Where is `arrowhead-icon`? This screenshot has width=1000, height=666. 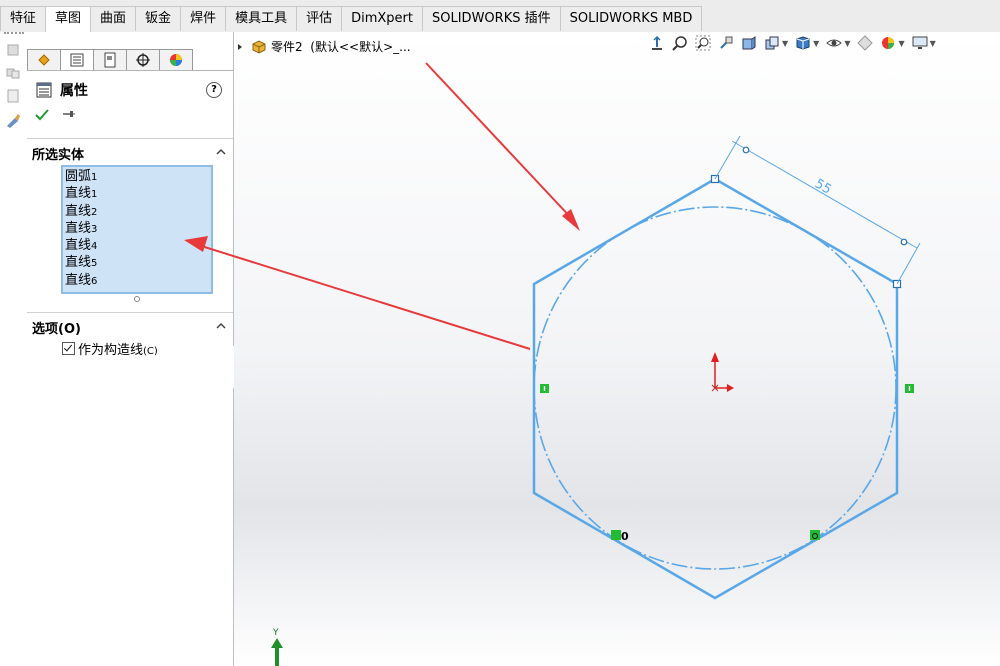
arrowhead-icon is located at coordinates (196, 244).